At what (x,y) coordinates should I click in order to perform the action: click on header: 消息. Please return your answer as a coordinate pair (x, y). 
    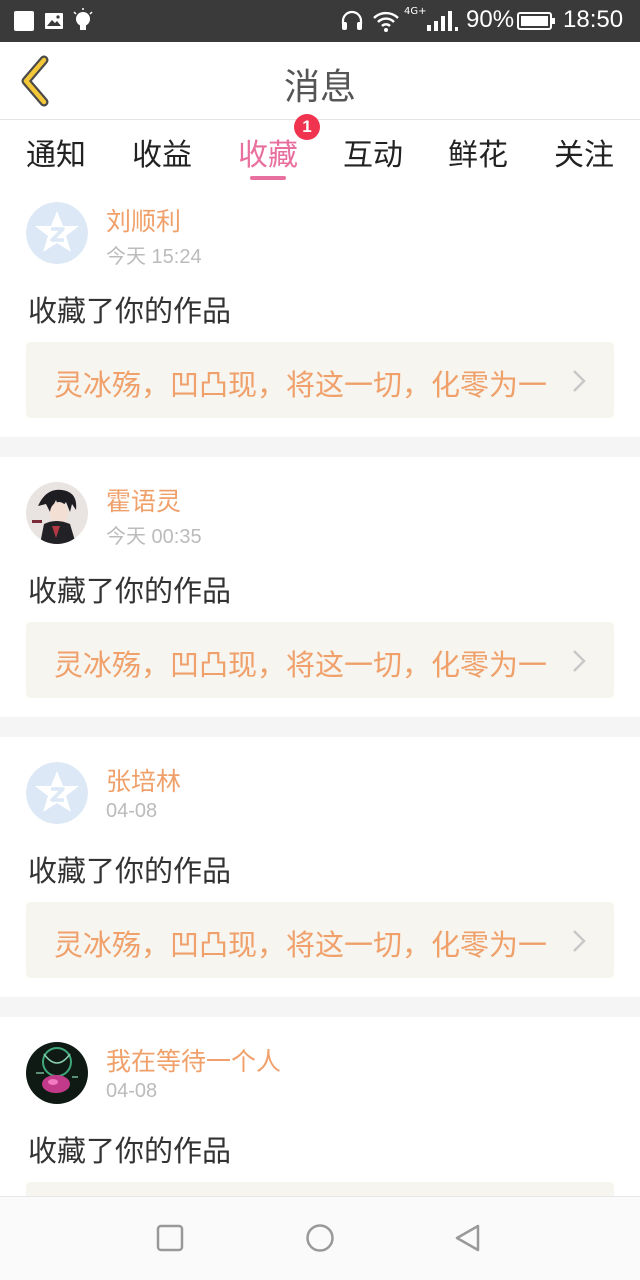
    Looking at the image, I should click on (320, 81).